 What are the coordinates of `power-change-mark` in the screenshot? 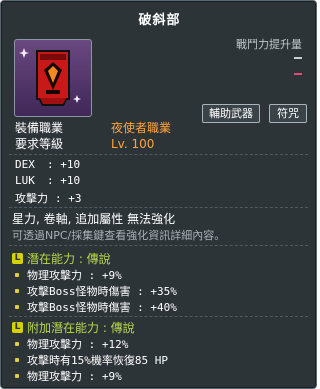 It's located at (298, 74).